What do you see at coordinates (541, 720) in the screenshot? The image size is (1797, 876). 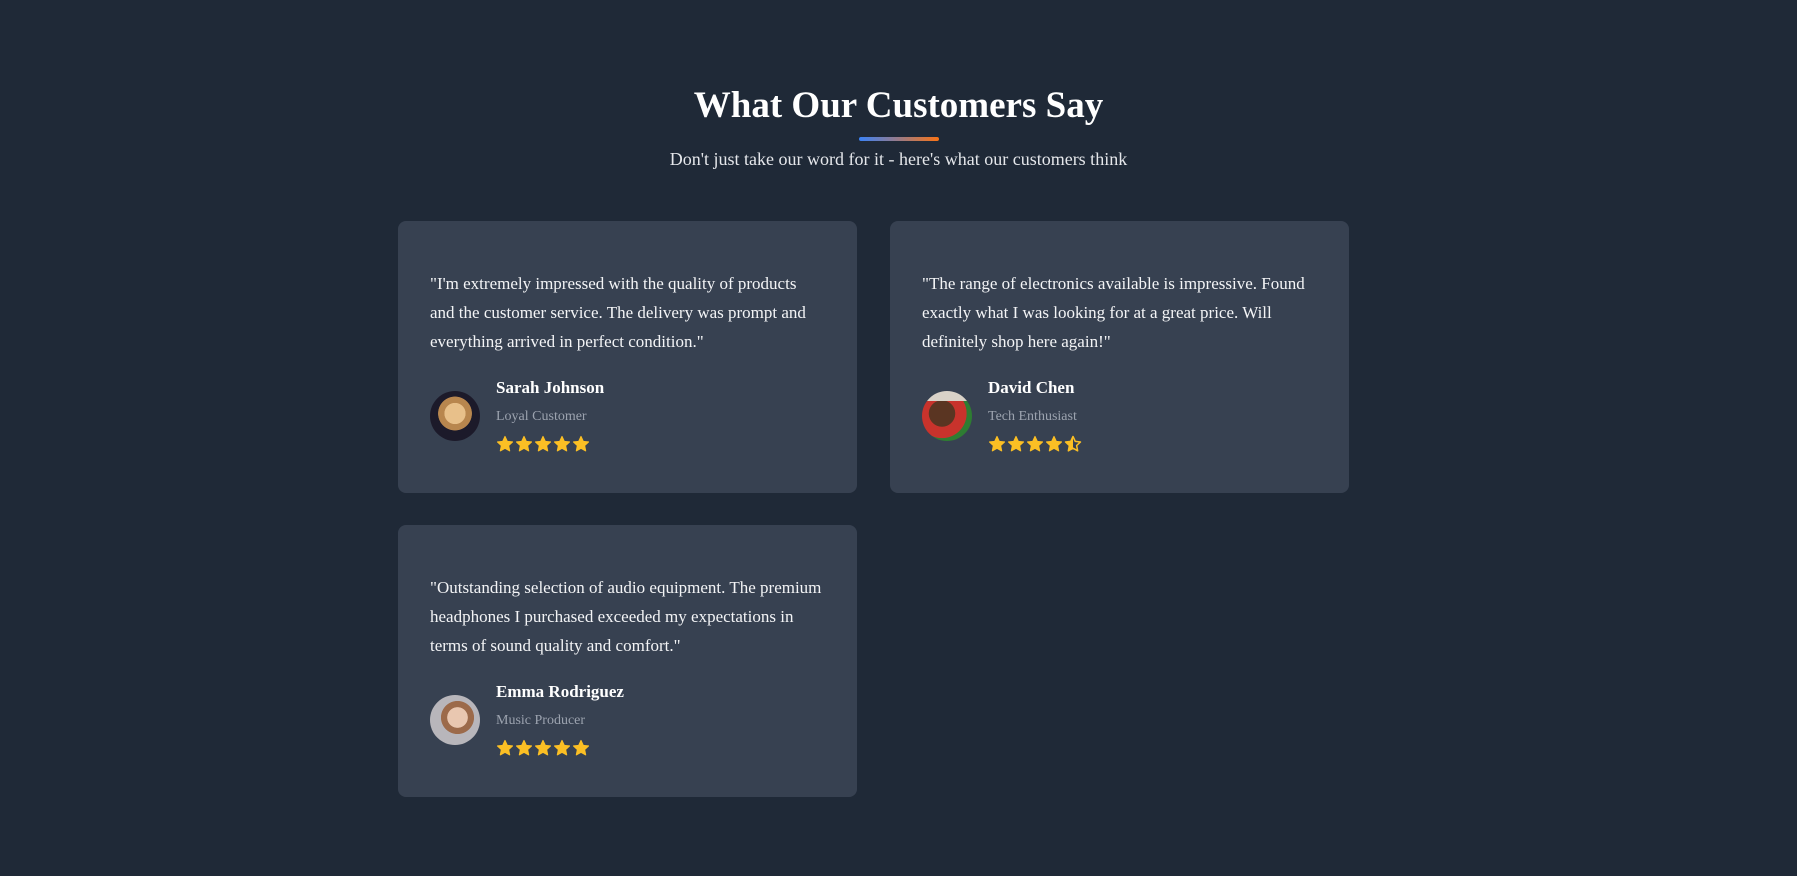 I see `author-role: Music Producer` at bounding box center [541, 720].